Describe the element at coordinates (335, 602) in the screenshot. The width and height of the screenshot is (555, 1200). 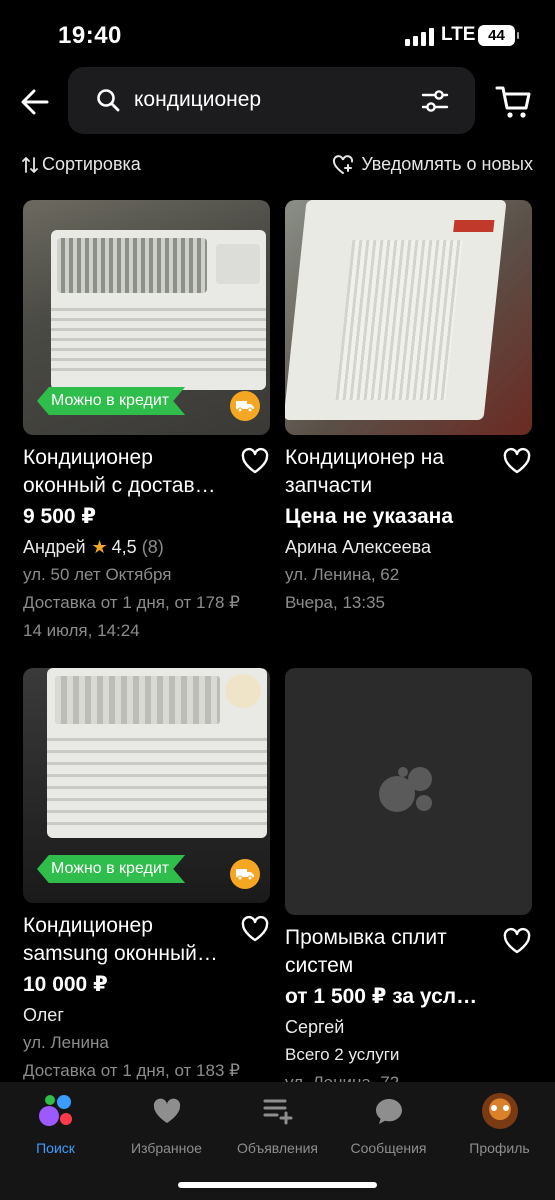
I see `listing-date: Вчера, 13:35` at that location.